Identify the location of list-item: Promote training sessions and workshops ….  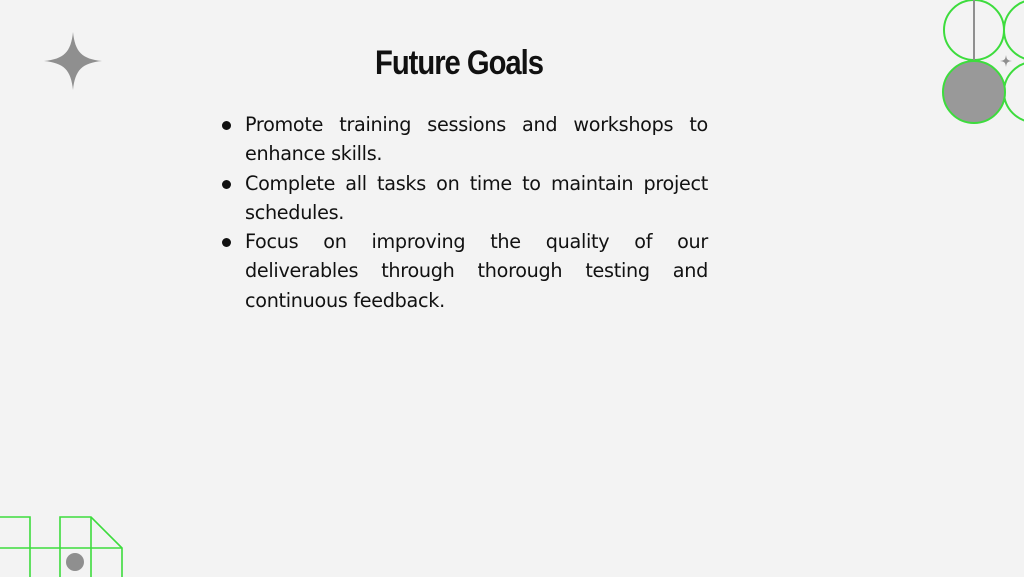
(465, 139).